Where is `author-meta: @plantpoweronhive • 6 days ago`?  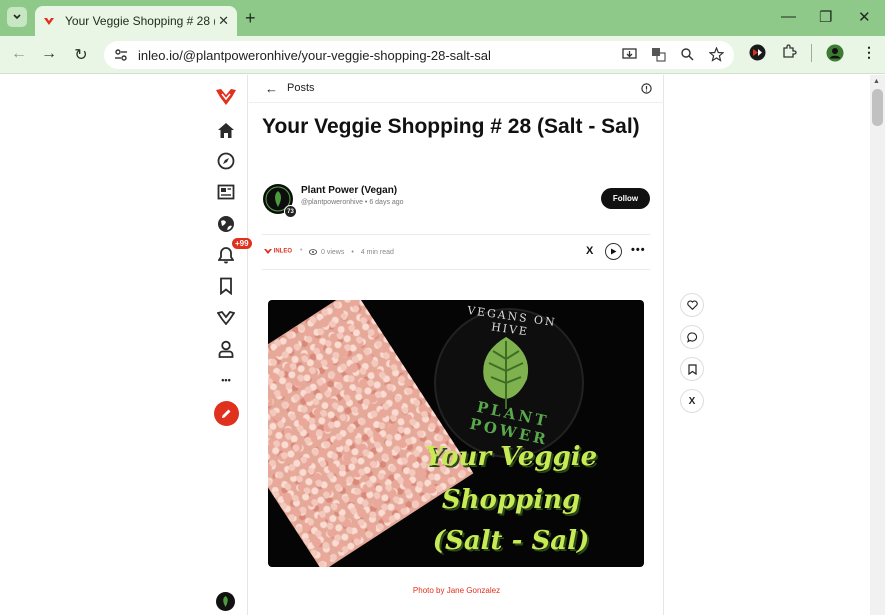
author-meta: @plantpoweronhive • 6 days ago is located at coordinates (352, 202).